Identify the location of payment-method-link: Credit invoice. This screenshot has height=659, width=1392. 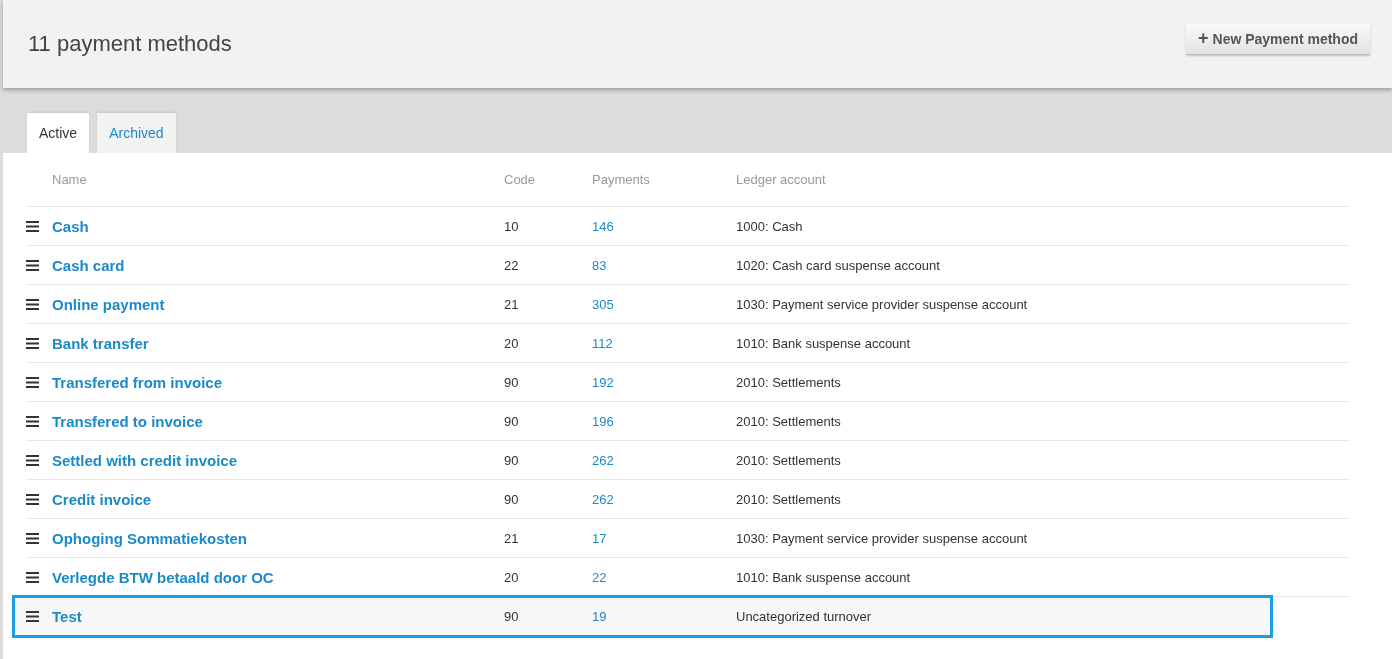
(278, 499).